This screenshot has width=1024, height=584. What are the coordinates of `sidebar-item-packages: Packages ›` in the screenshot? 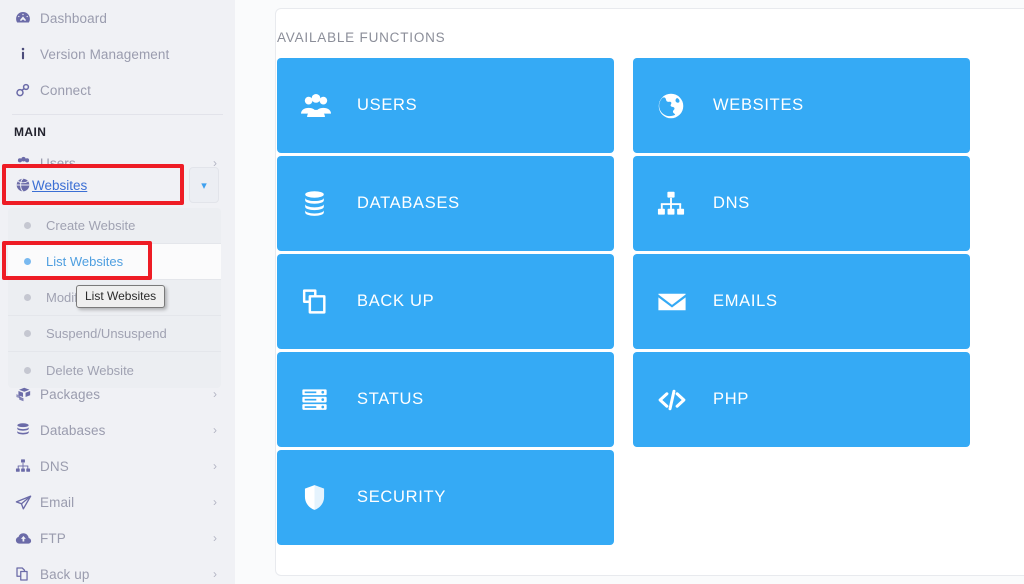 It's located at (117, 394).